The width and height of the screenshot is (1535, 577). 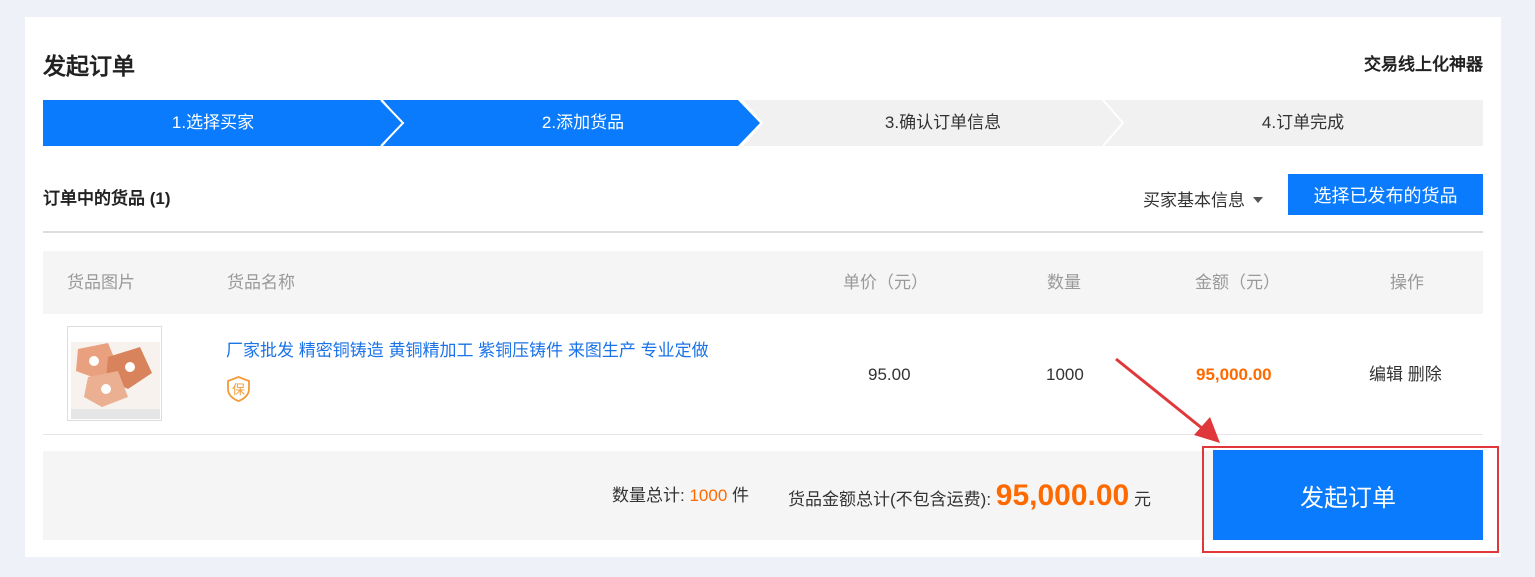 I want to click on col-name: 货品名称, so click(x=261, y=282).